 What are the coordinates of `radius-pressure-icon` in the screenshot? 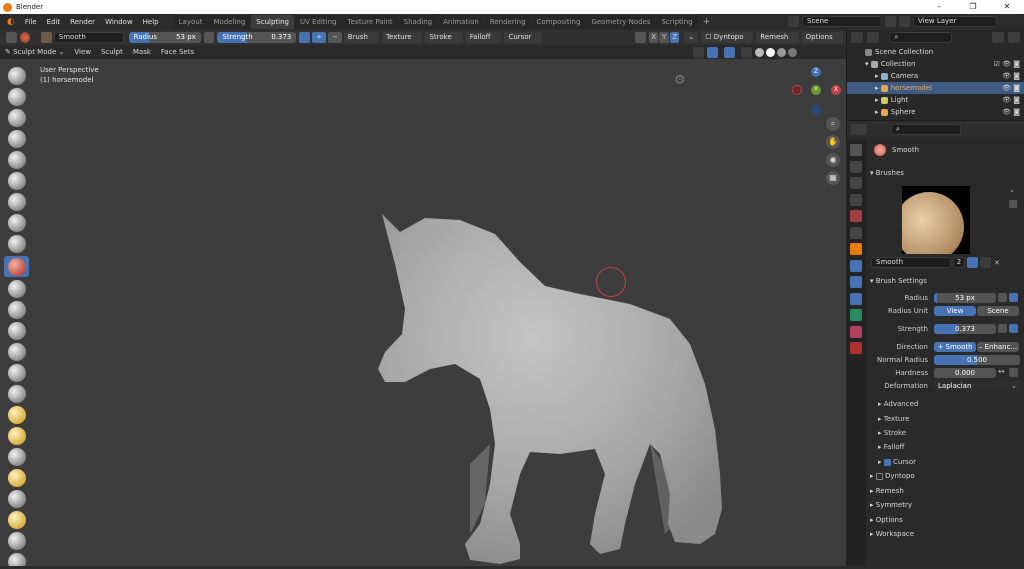 It's located at (209, 37).